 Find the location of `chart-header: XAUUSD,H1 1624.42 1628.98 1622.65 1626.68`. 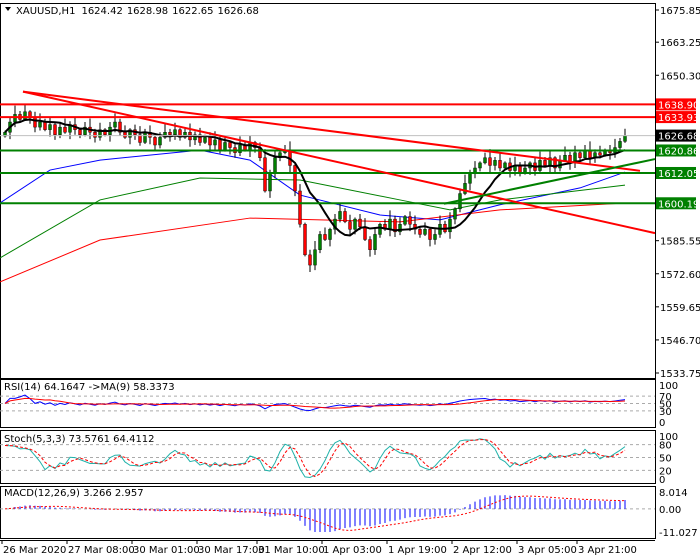

chart-header: XAUUSD,H1 1624.42 1628.98 1622.65 1626.68 is located at coordinates (132, 11).